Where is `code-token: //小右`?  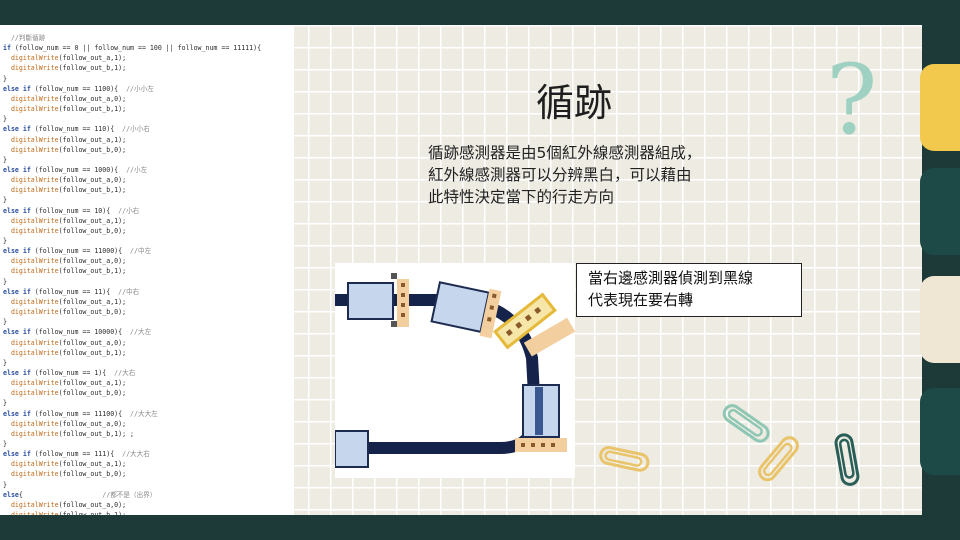
code-token: //小右 is located at coordinates (129, 210).